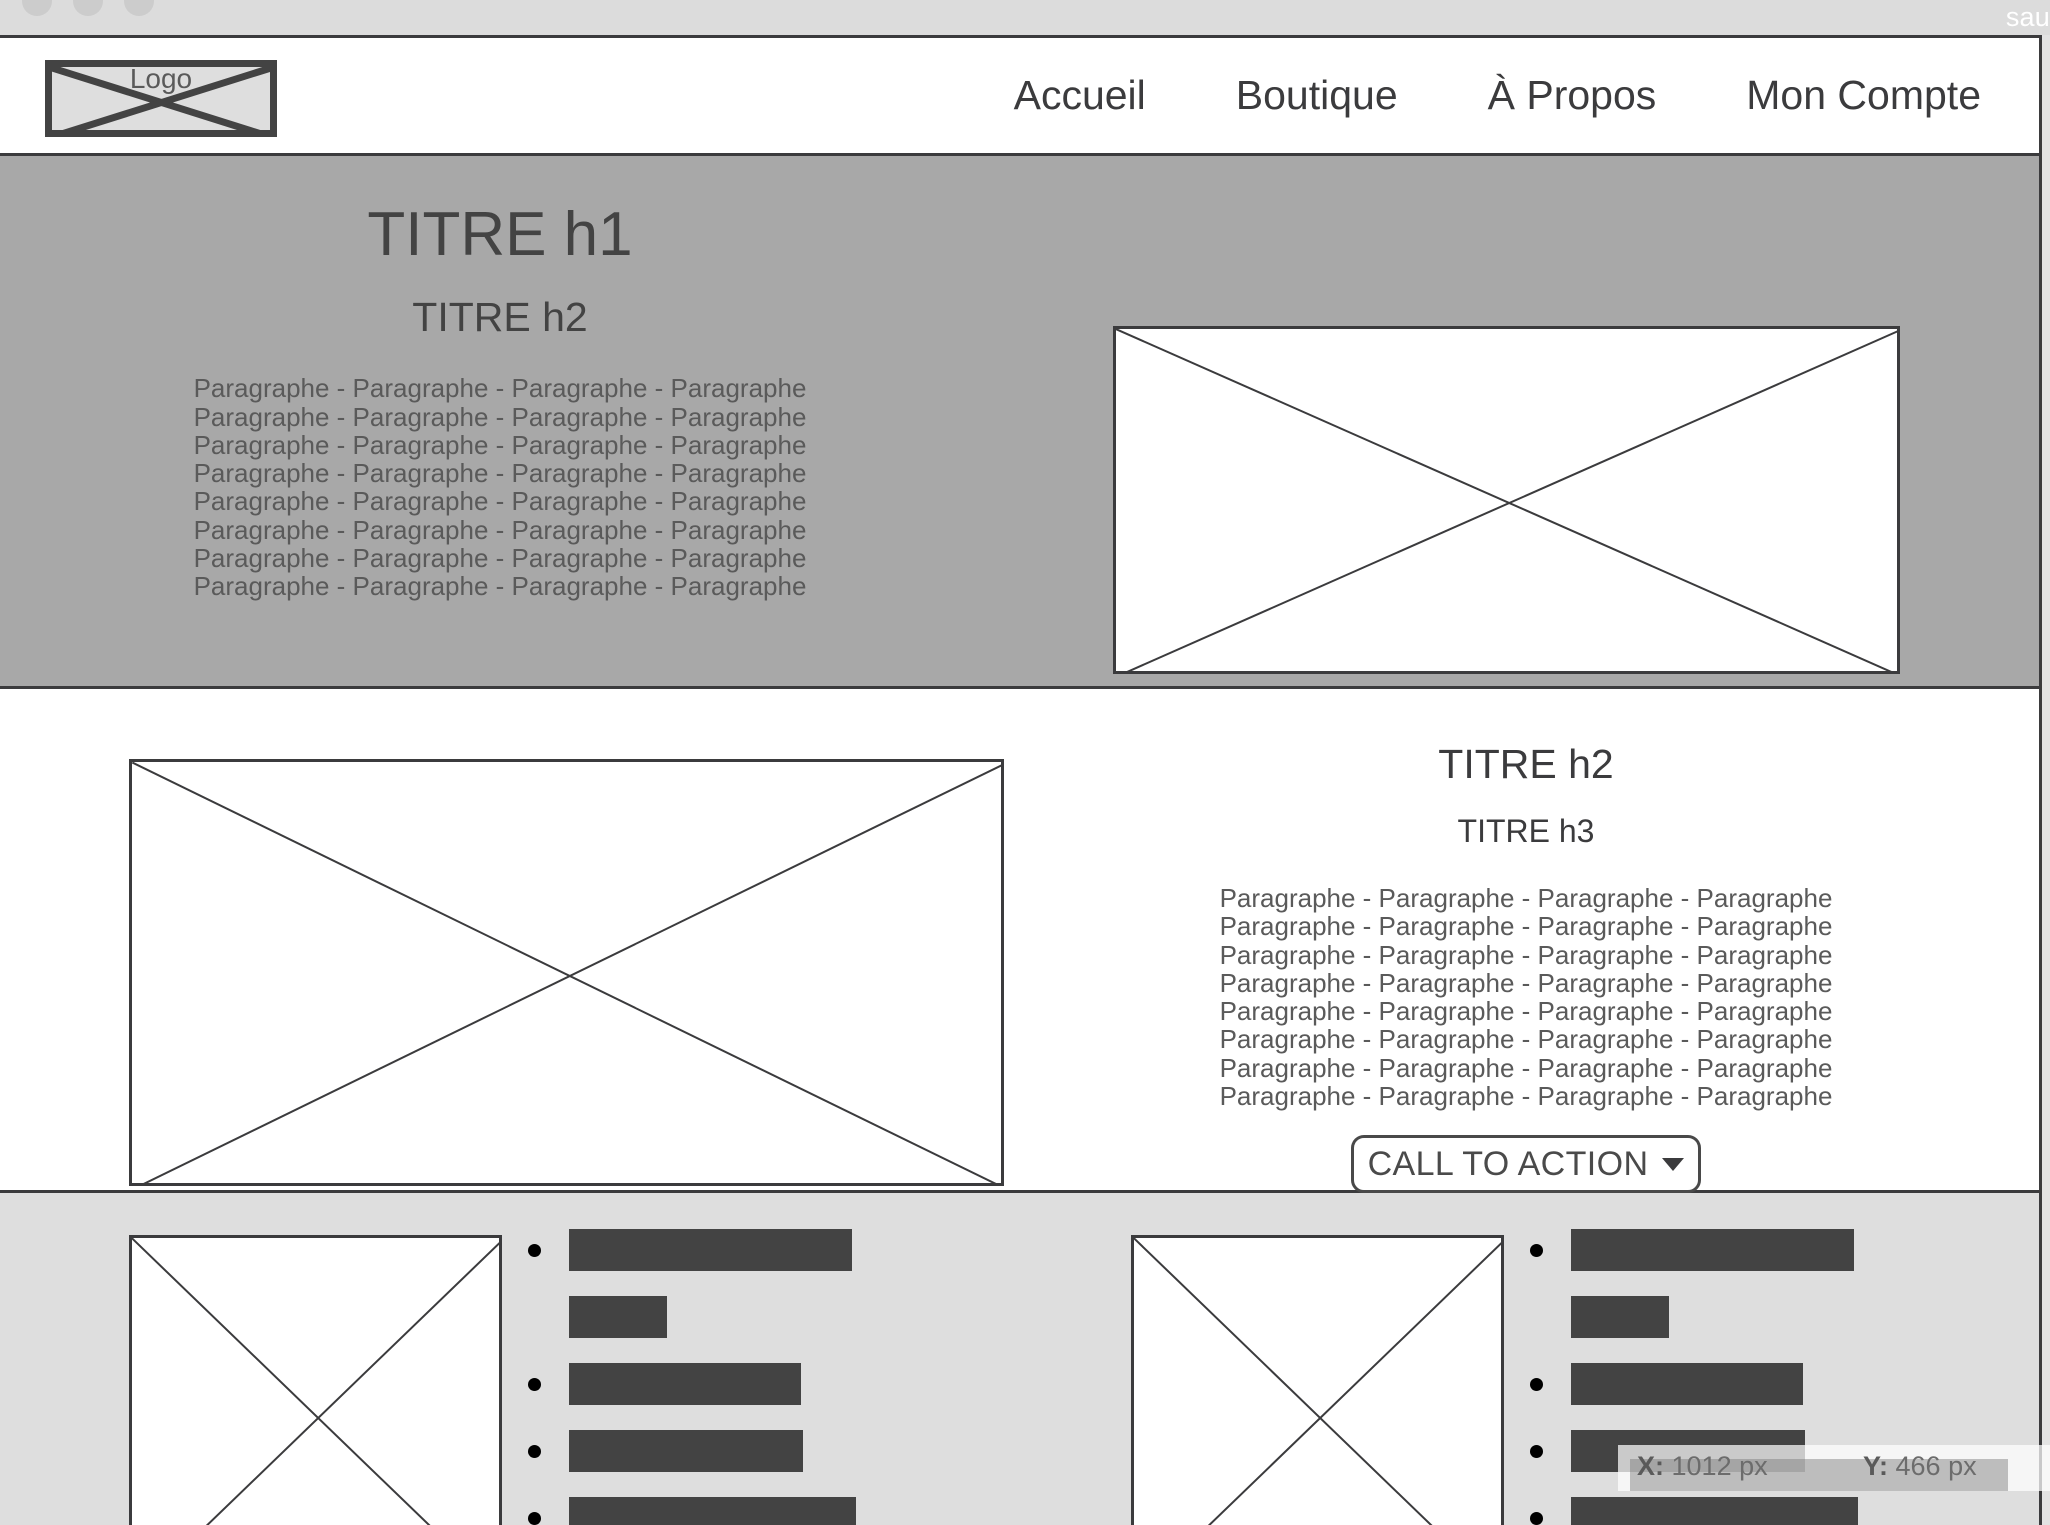  I want to click on nav-item-mon-compte: Mon Compte, so click(1863, 95).